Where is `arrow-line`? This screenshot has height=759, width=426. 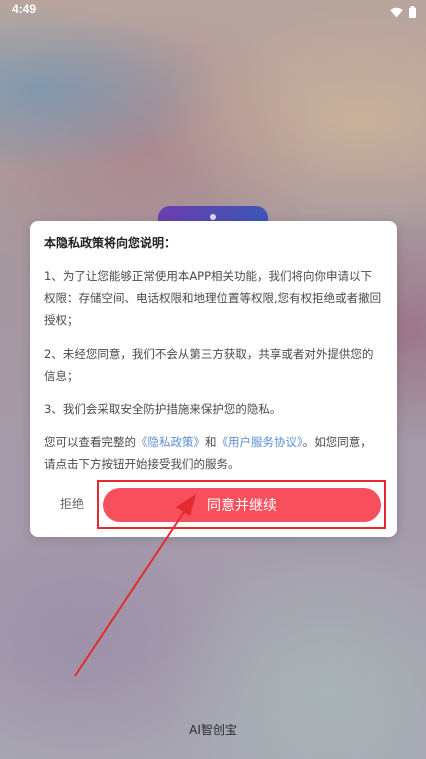 arrow-line is located at coordinates (130, 592).